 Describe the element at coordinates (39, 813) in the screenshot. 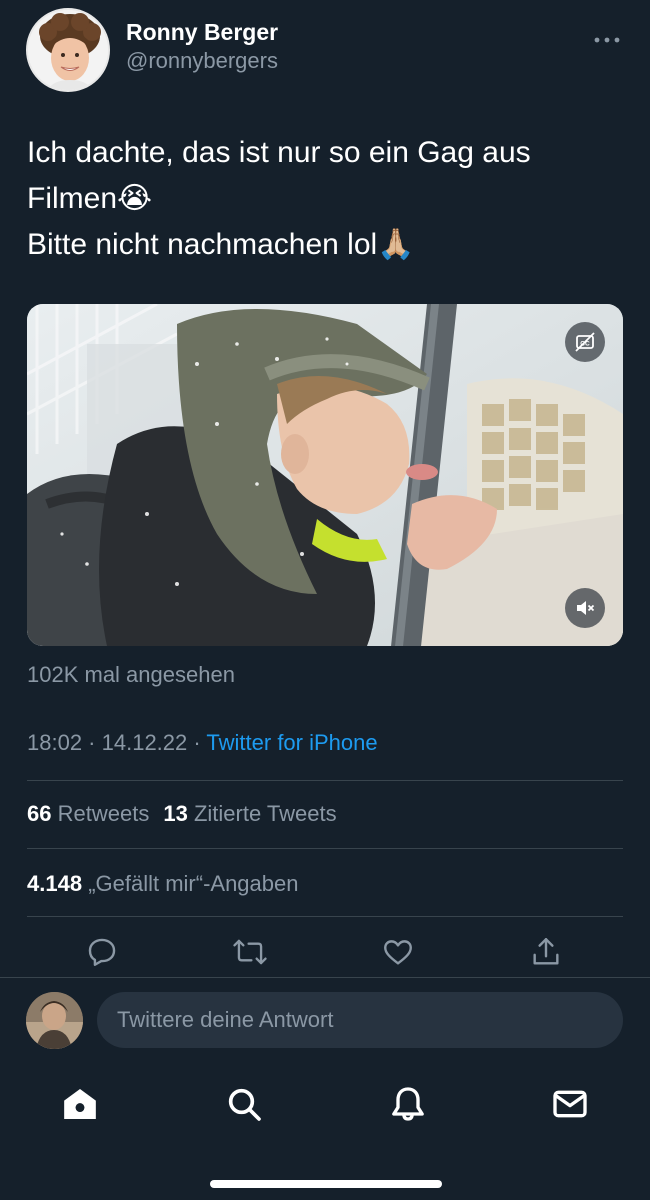

I see `retweets-count: 66` at that location.